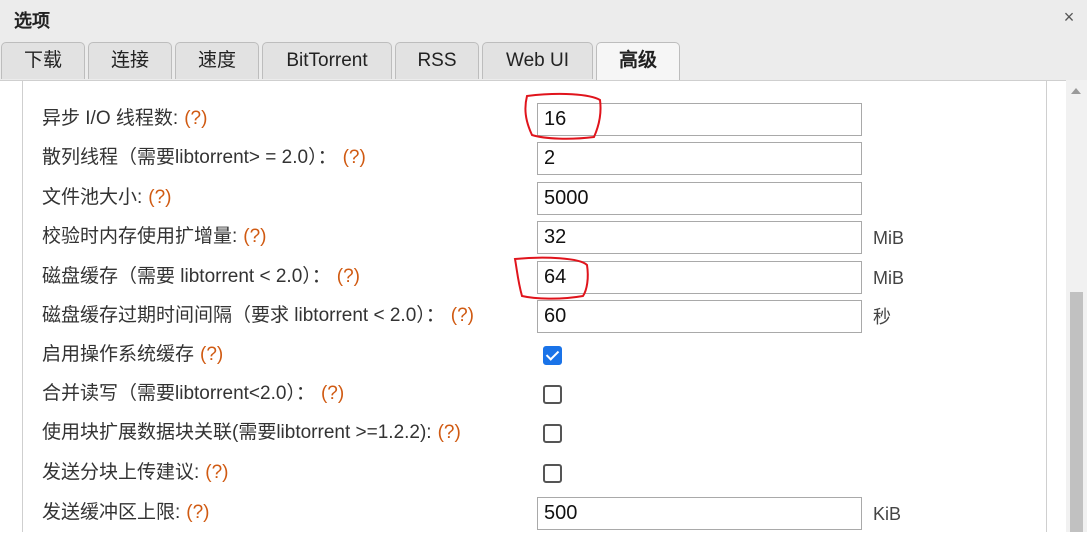 This screenshot has height=534, width=1087. I want to click on dialog-title: 选项, so click(32, 21).